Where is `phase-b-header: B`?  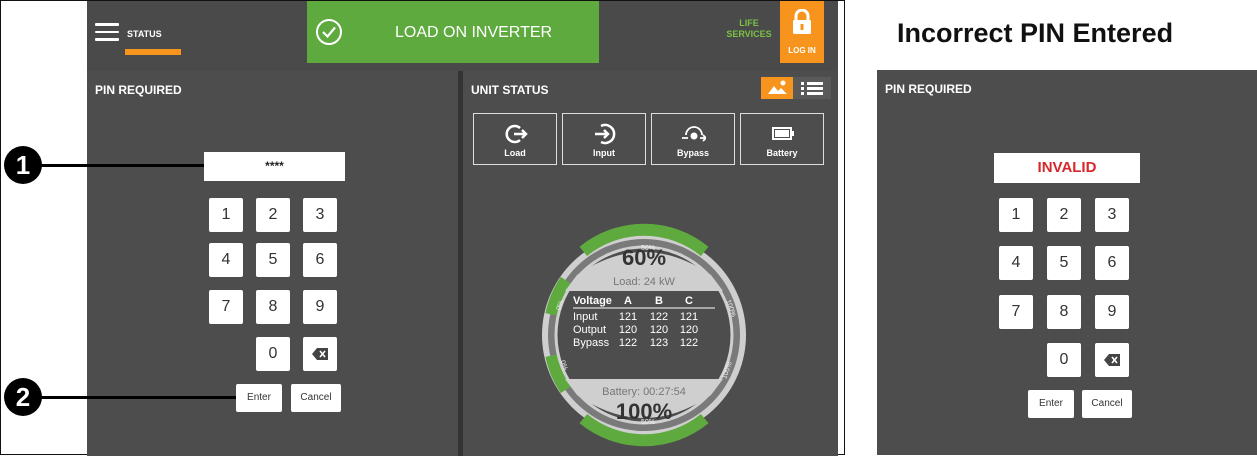 phase-b-header: B is located at coordinates (659, 301).